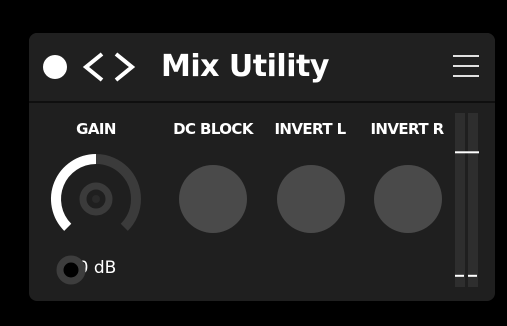  I want to click on dc-block-toggle, so click(213, 199).